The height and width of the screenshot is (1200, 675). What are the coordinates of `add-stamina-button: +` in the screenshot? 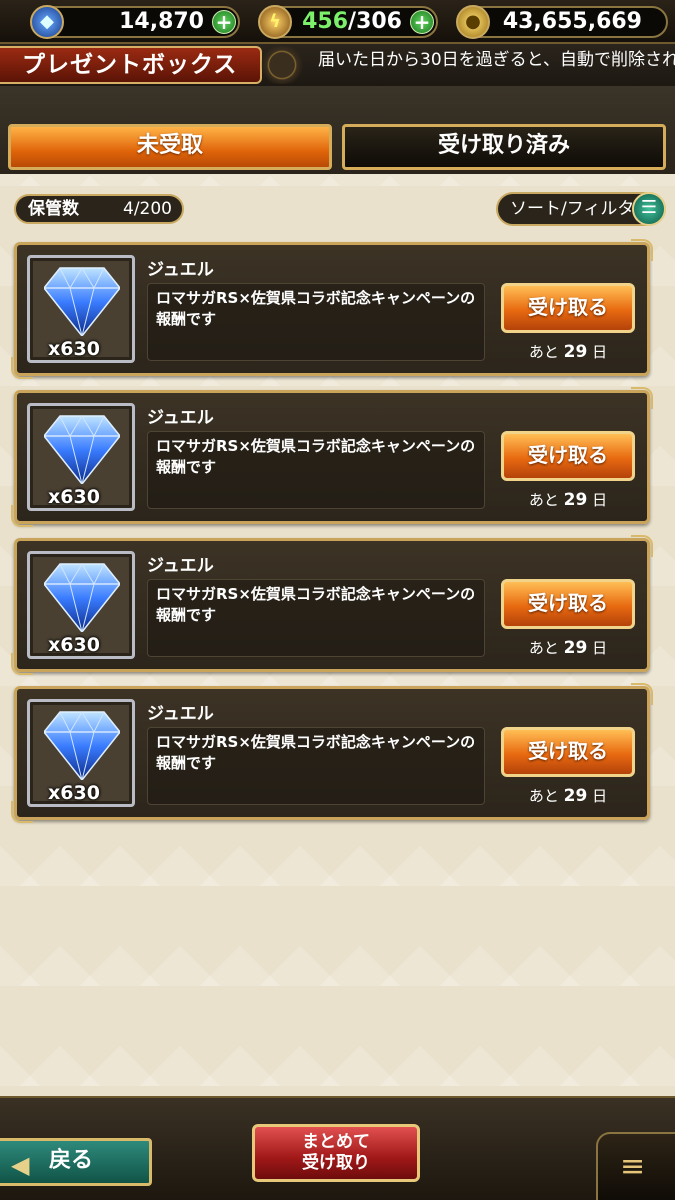 It's located at (422, 22).